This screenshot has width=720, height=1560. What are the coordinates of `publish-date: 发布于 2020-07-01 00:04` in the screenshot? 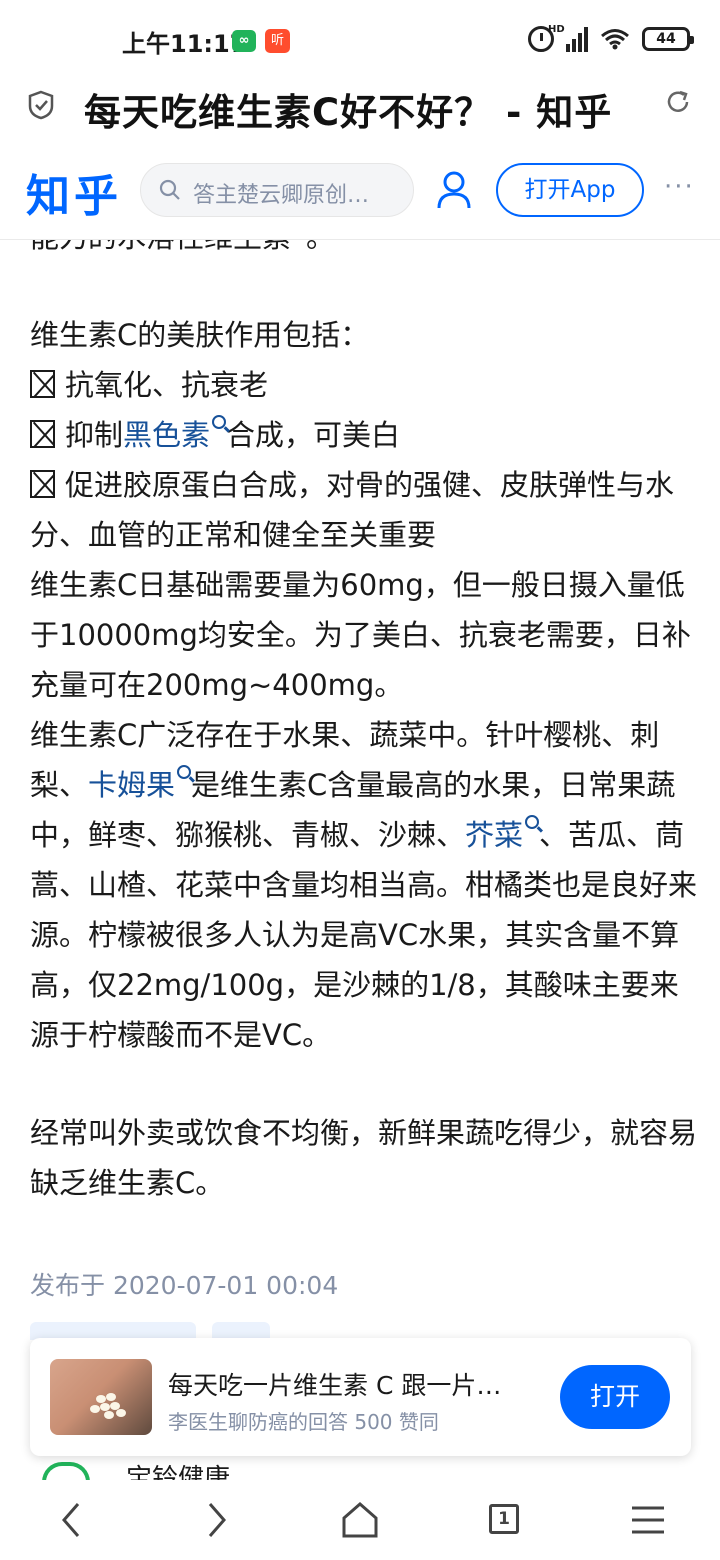 It's located at (184, 1285).